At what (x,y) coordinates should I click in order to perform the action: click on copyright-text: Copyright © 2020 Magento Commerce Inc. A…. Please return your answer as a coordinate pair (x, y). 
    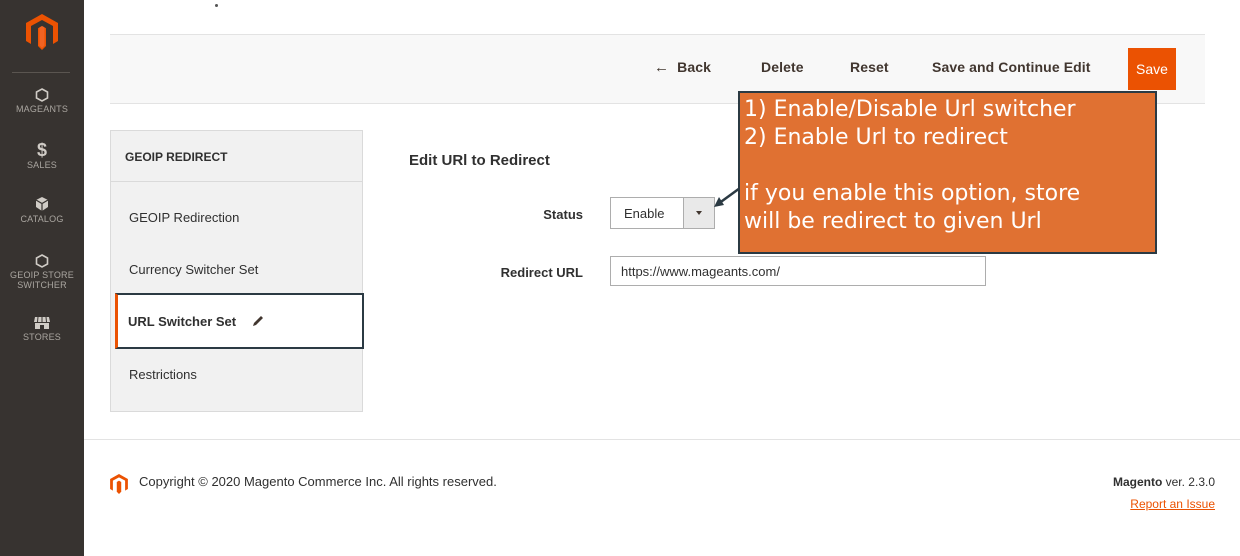
    Looking at the image, I should click on (318, 481).